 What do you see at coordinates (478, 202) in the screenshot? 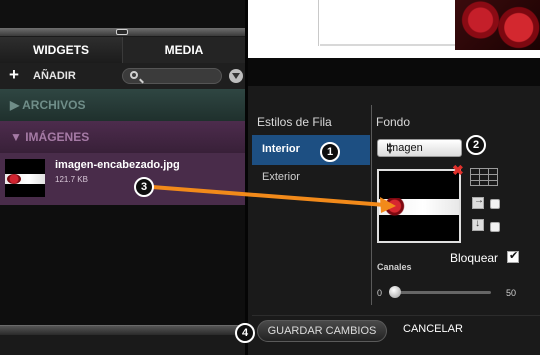
I see `repeat-horizontal-icon` at bounding box center [478, 202].